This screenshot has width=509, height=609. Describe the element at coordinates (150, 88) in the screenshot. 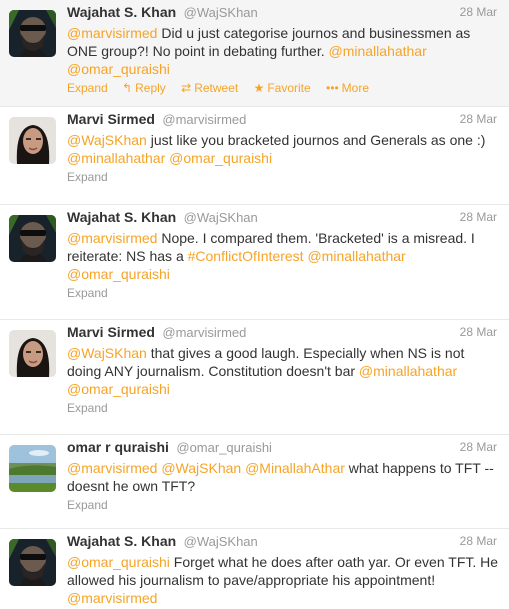

I see `reply-label: Reply` at that location.